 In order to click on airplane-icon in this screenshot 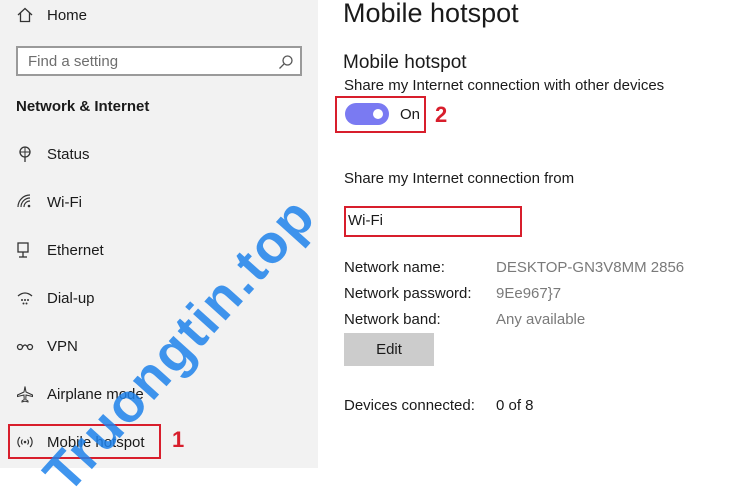, I will do `click(25, 394)`.